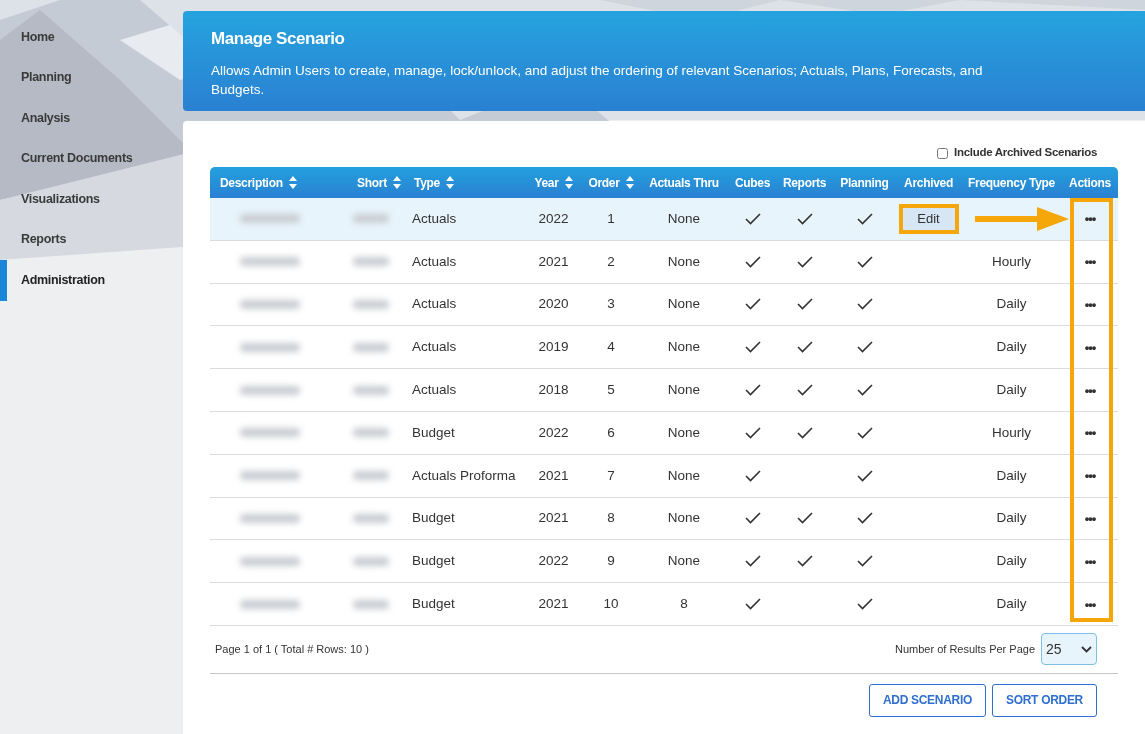 The width and height of the screenshot is (1145, 734). Describe the element at coordinates (1025, 153) in the screenshot. I see `include-archived-label: Include Archived Scenarios` at that location.